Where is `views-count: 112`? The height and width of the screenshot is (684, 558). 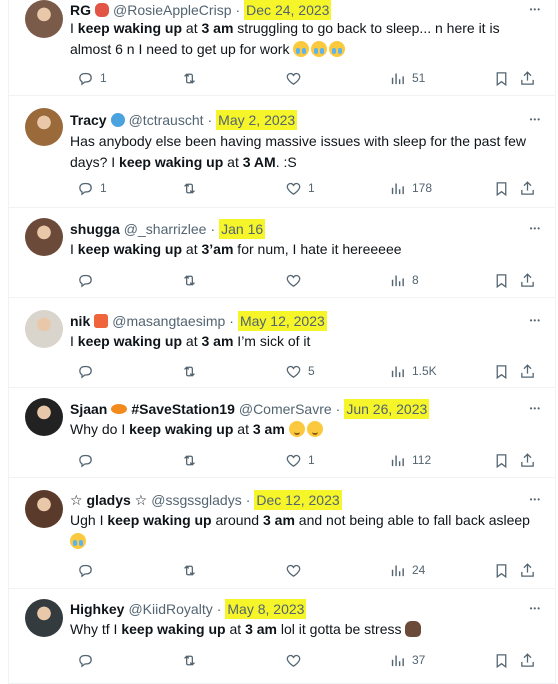 views-count: 112 is located at coordinates (422, 460).